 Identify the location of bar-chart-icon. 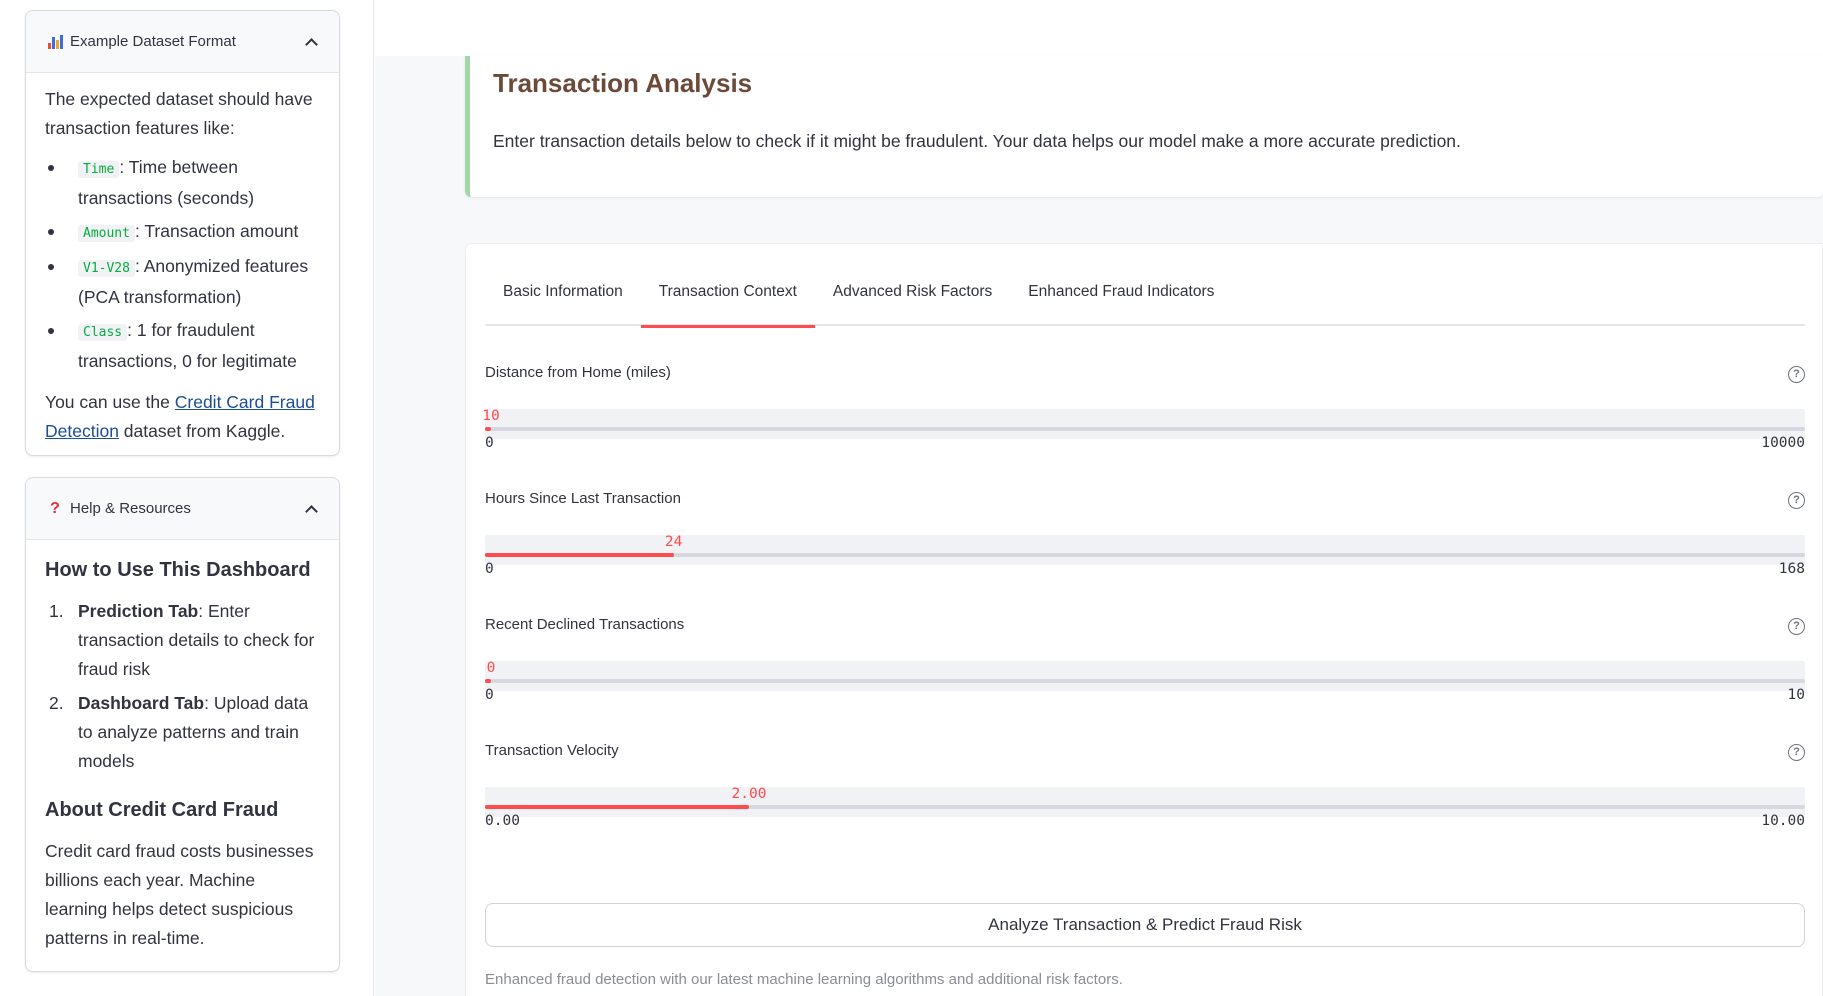
(55, 42).